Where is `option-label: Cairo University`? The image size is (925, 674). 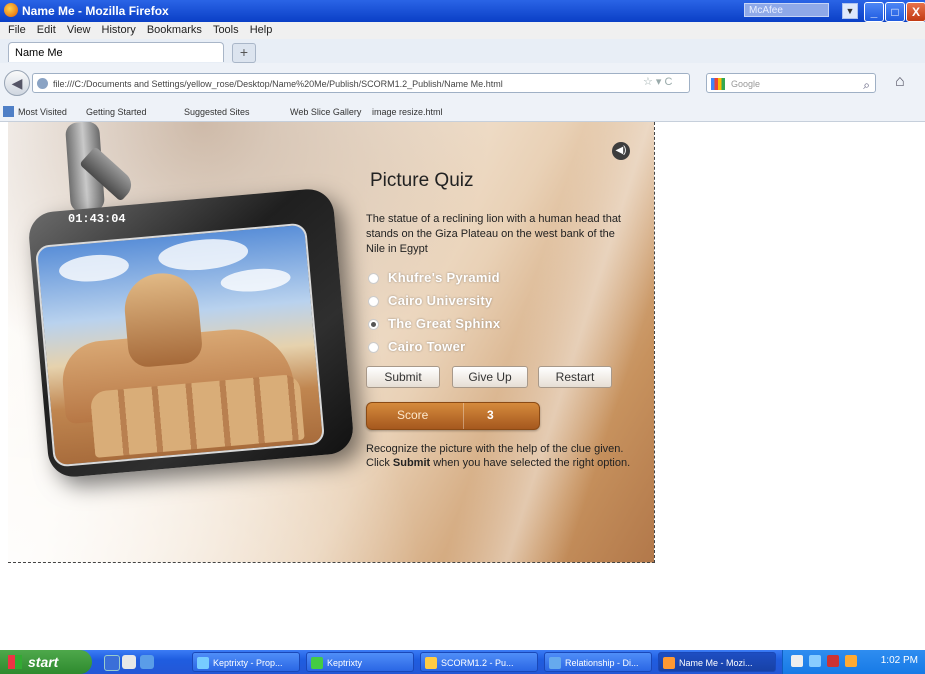
option-label: Cairo University is located at coordinates (440, 300).